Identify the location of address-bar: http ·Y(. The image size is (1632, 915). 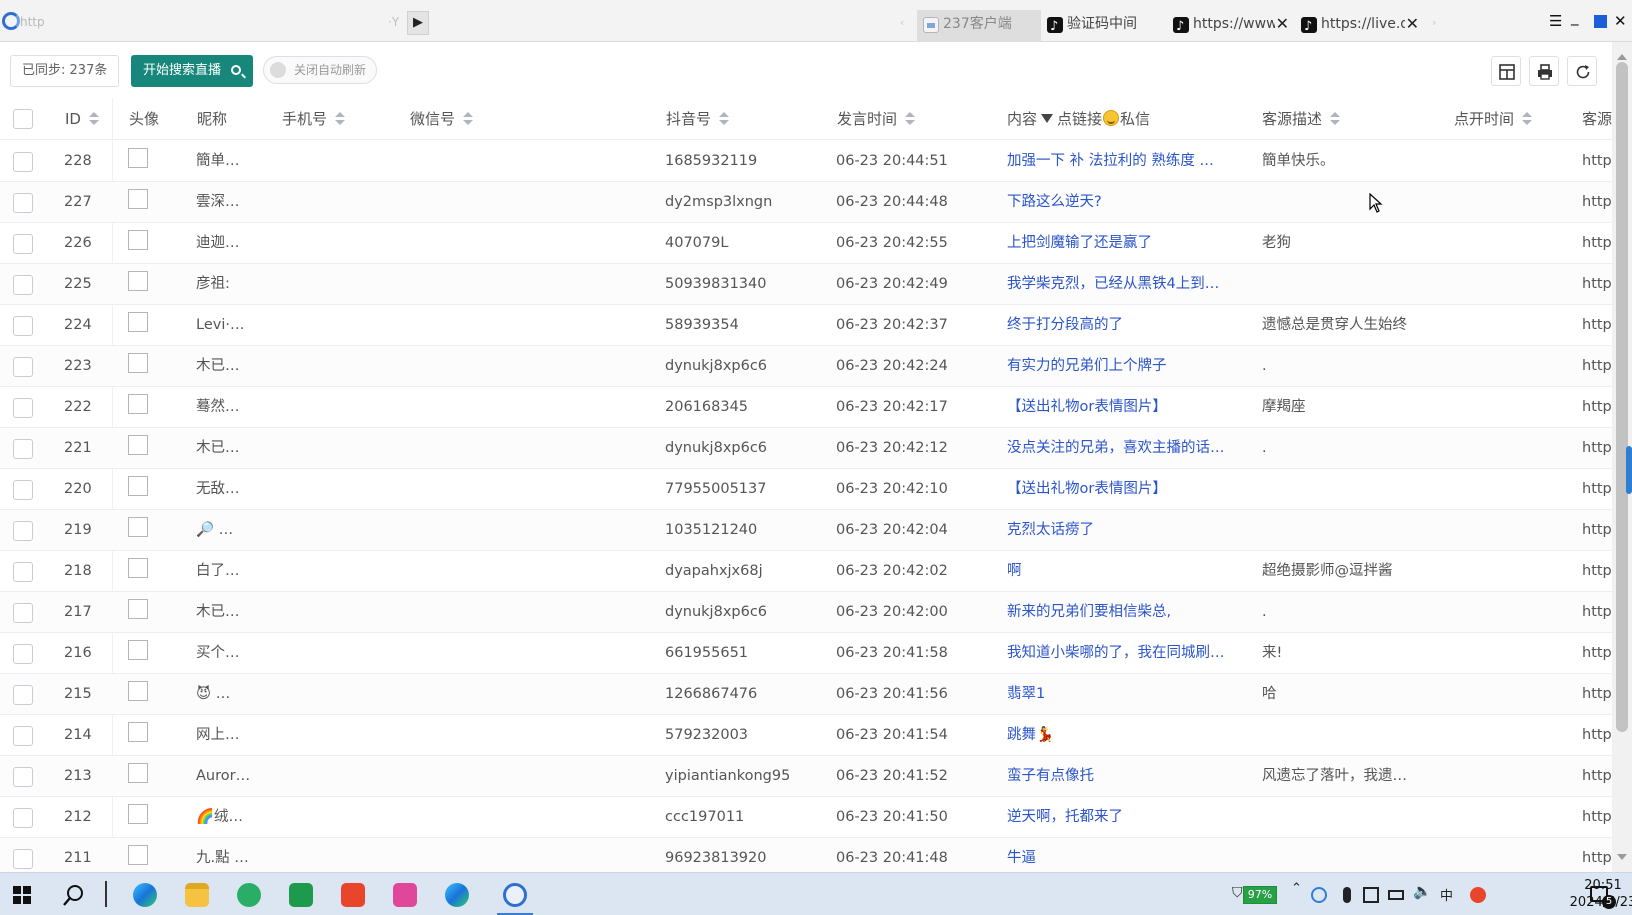
(210, 22).